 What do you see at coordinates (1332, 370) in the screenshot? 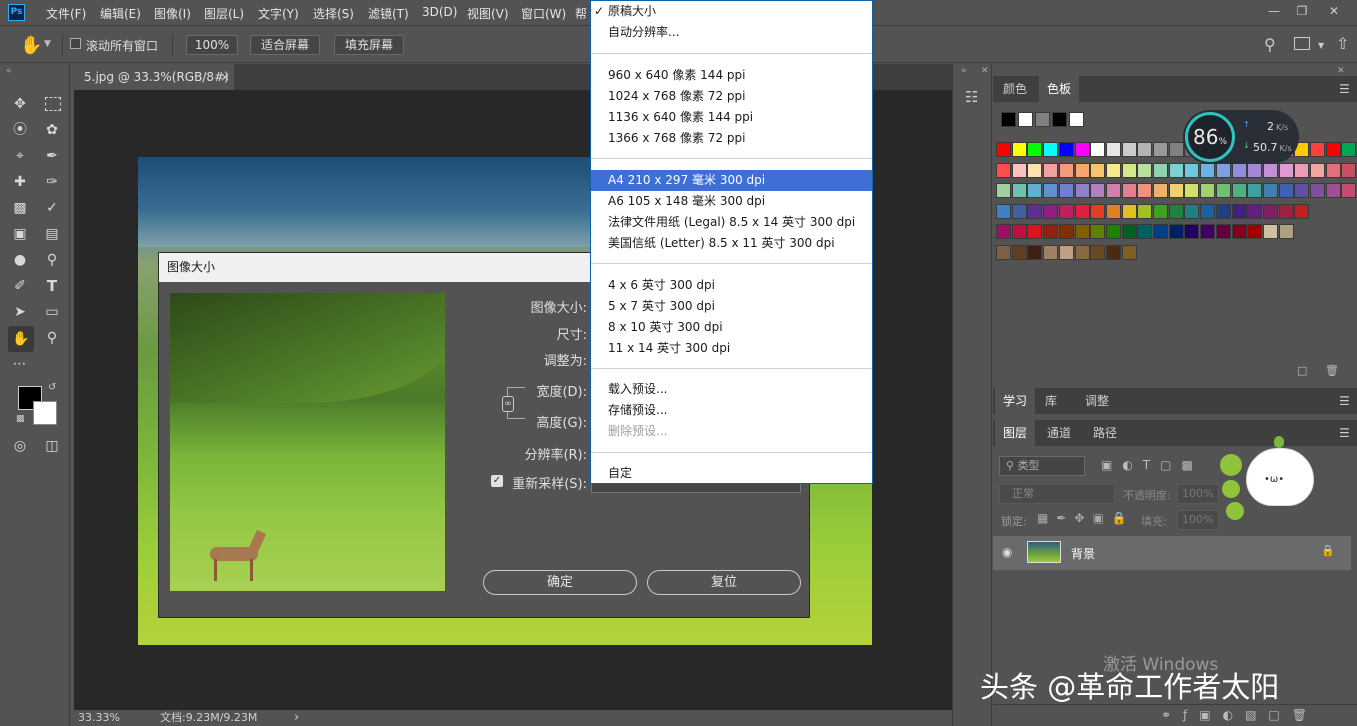
I see `trash-icon: 🗑` at bounding box center [1332, 370].